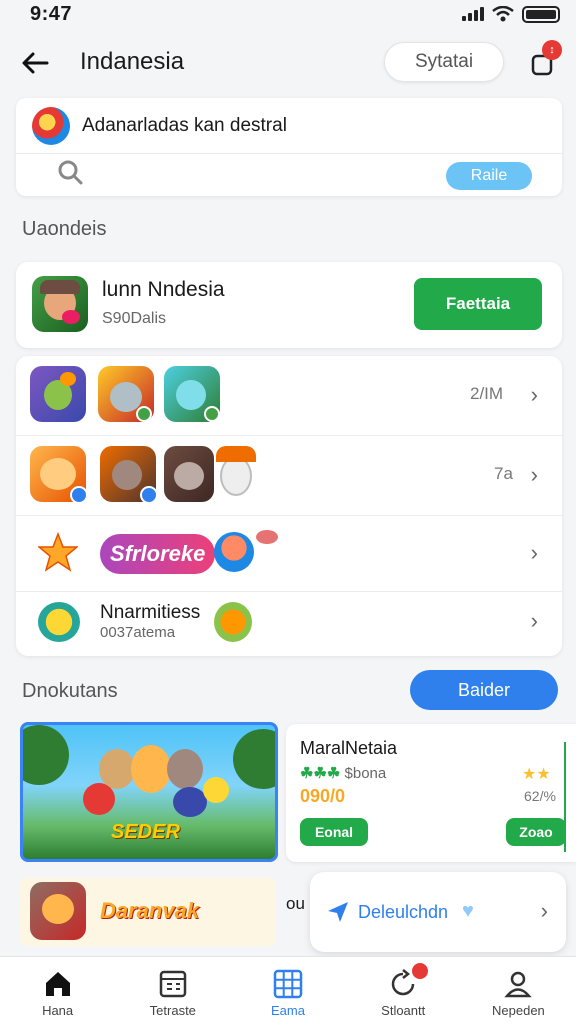 This screenshot has height=1024, width=576. What do you see at coordinates (403, 912) in the screenshot?
I see `tooltip-label: Deleulchdn` at bounding box center [403, 912].